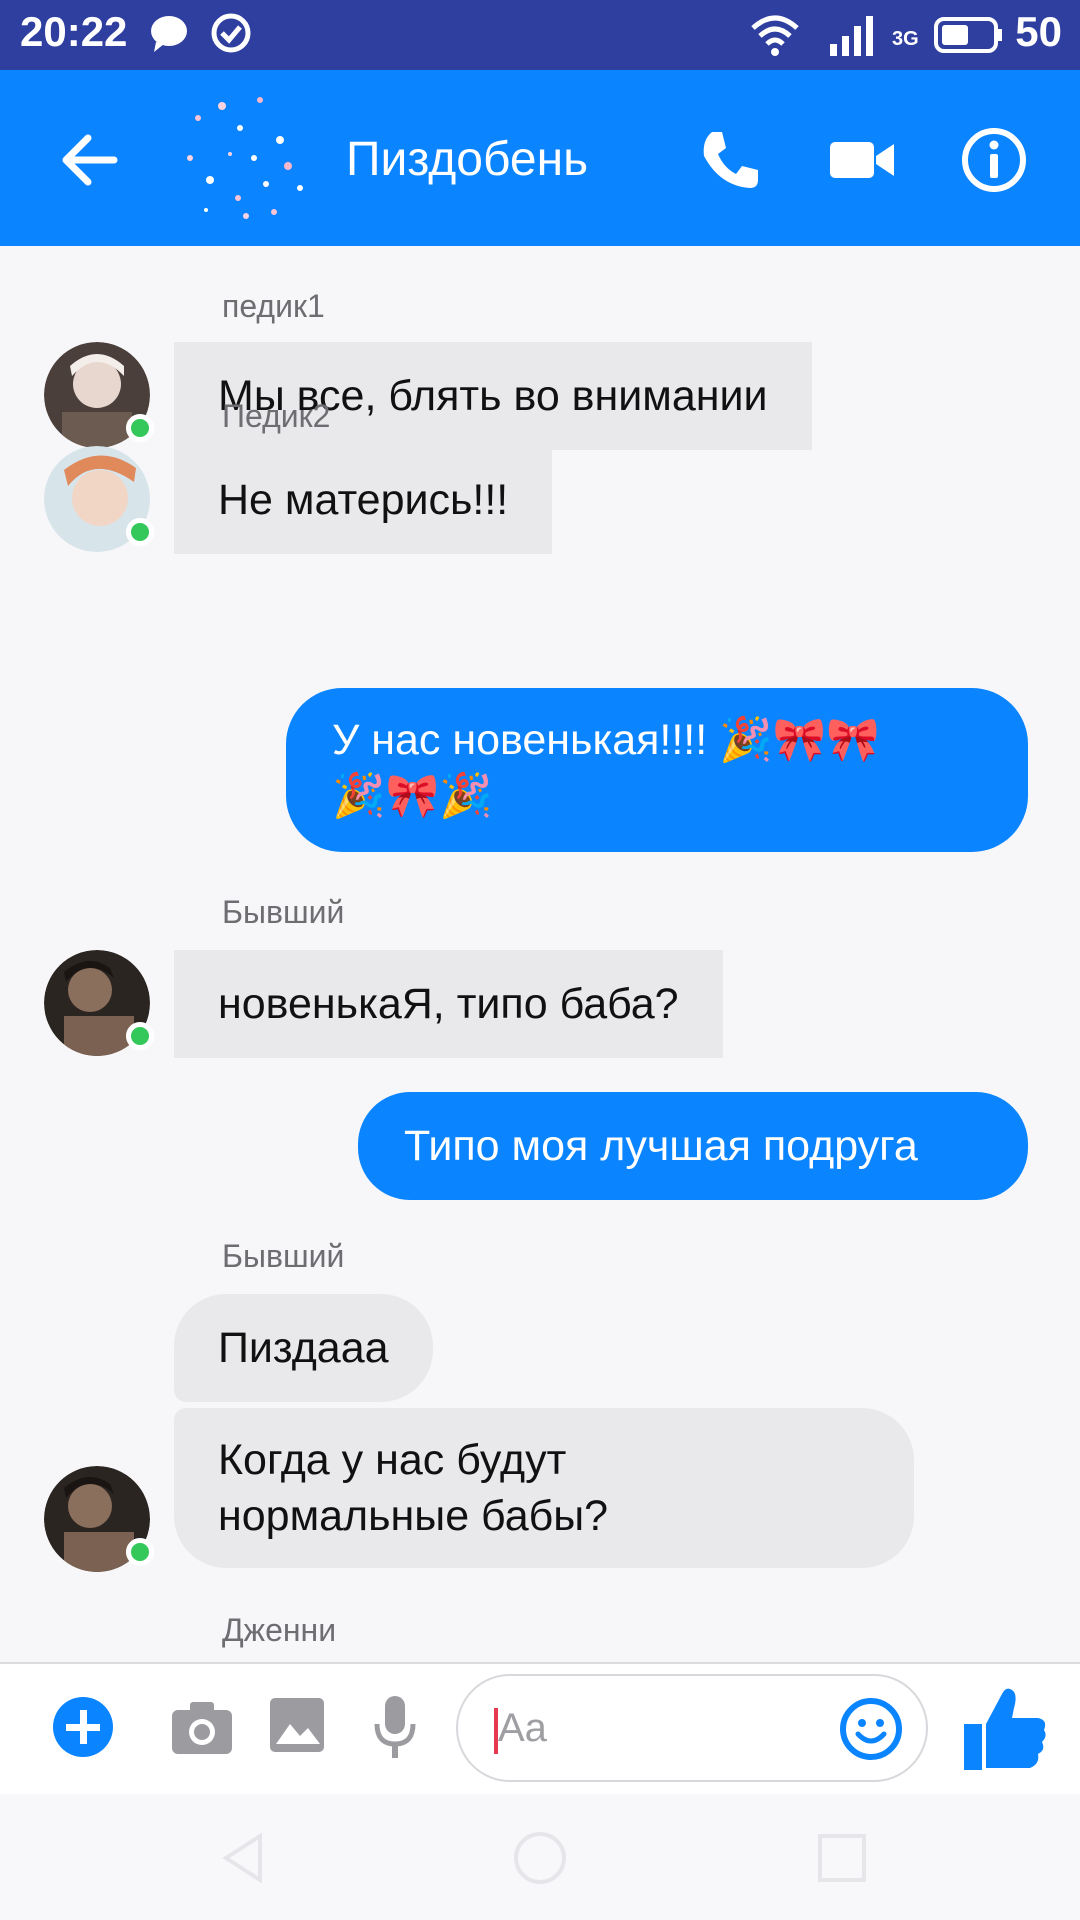  Describe the element at coordinates (1005, 1729) in the screenshot. I see `thumbs-up-icon` at that location.